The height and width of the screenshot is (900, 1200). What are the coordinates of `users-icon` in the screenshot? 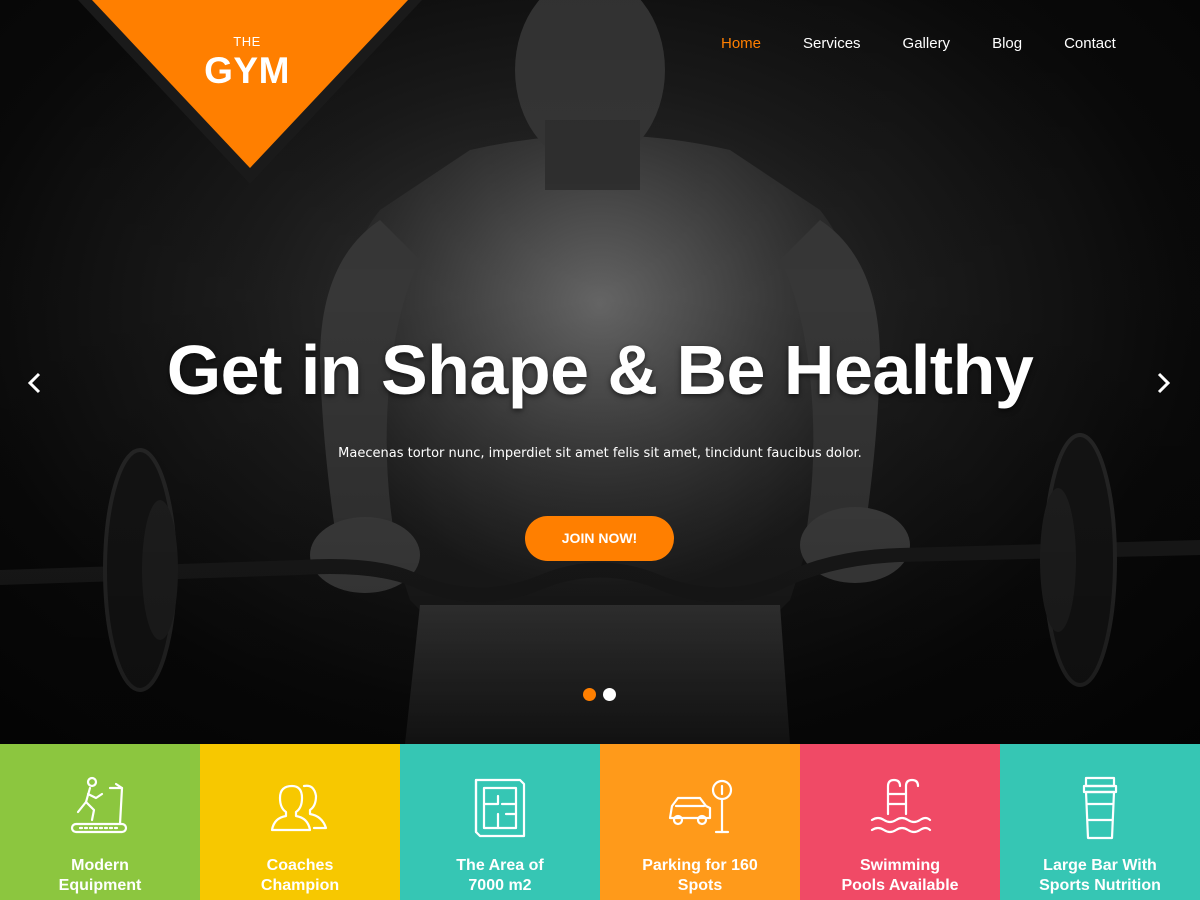 It's located at (299, 808).